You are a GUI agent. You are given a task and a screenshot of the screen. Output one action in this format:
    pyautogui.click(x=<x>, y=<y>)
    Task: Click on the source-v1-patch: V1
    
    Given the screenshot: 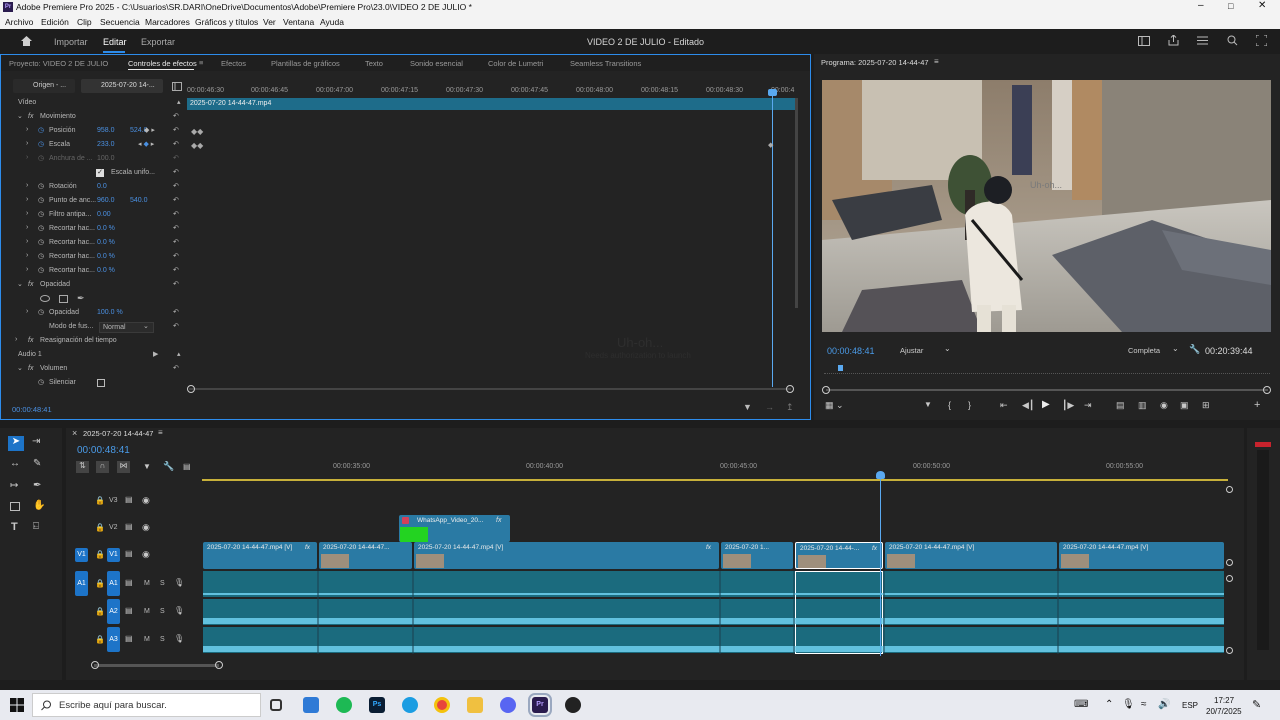 What is the action you would take?
    pyautogui.click(x=81, y=555)
    